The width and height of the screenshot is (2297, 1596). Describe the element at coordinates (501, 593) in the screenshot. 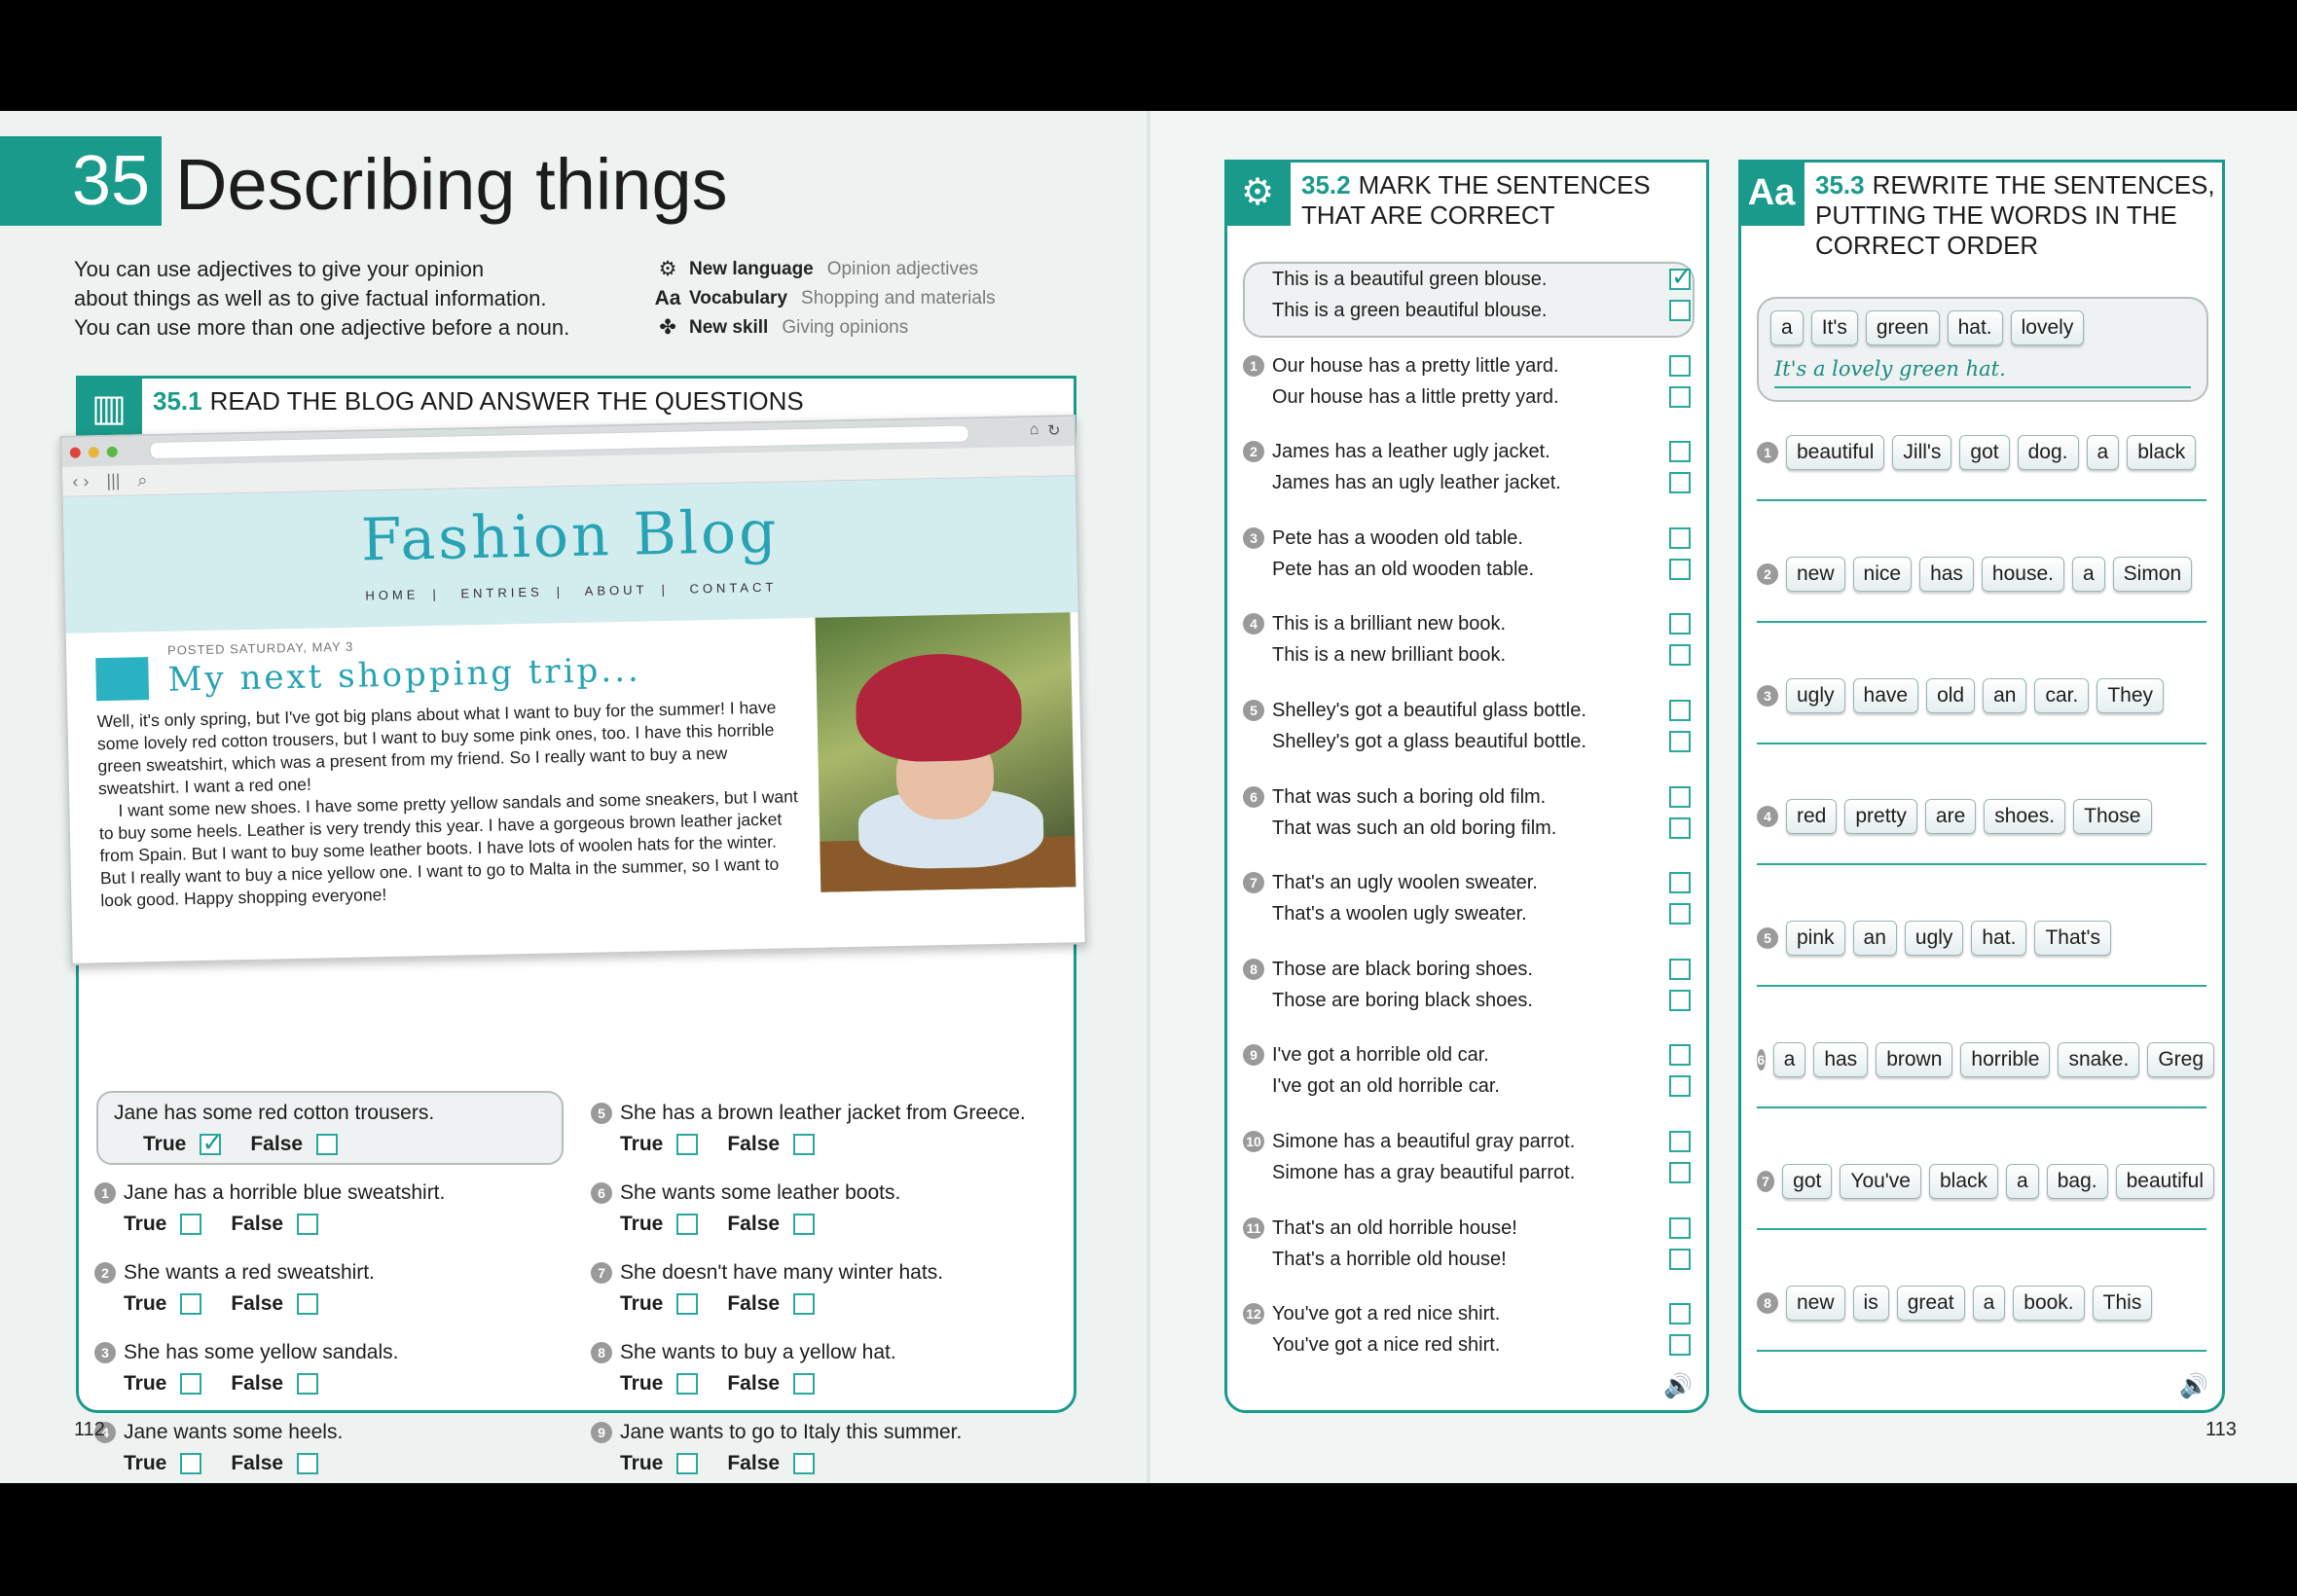

I see `nav-entries: ENTRIES` at that location.